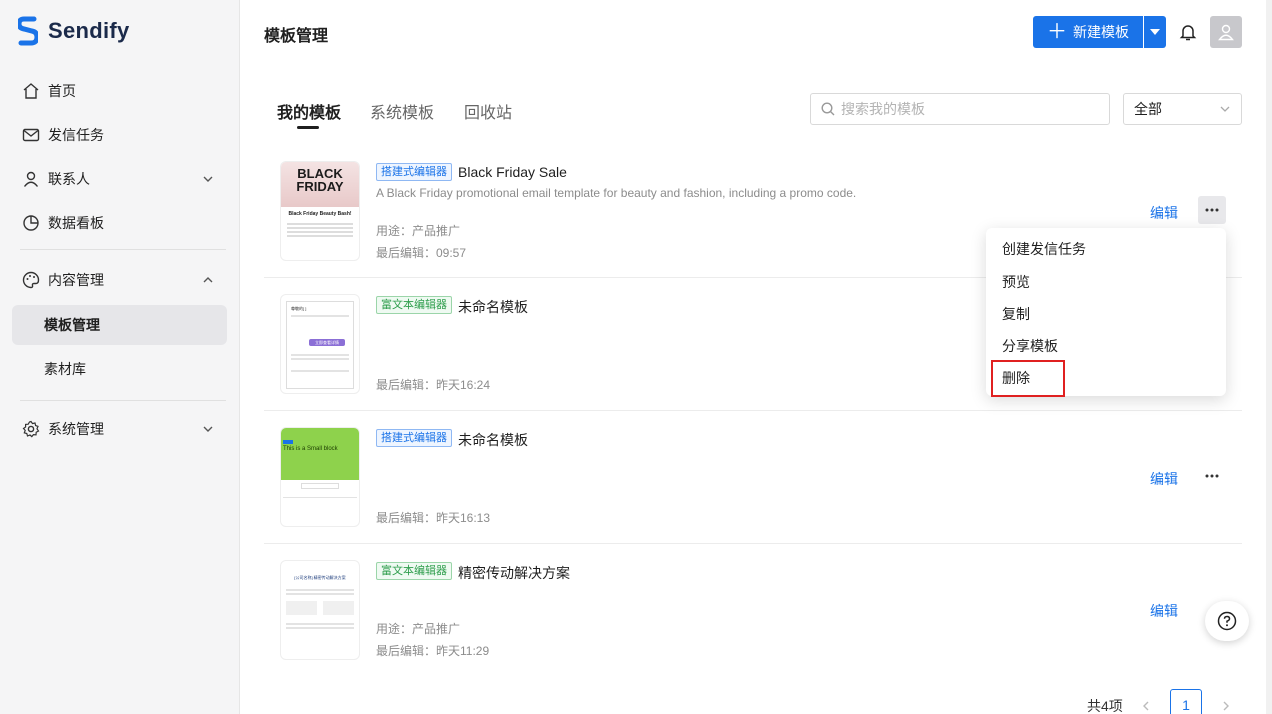 This screenshot has height=714, width=1272. Describe the element at coordinates (1057, 32) in the screenshot. I see `plus-icon: ＋` at that location.